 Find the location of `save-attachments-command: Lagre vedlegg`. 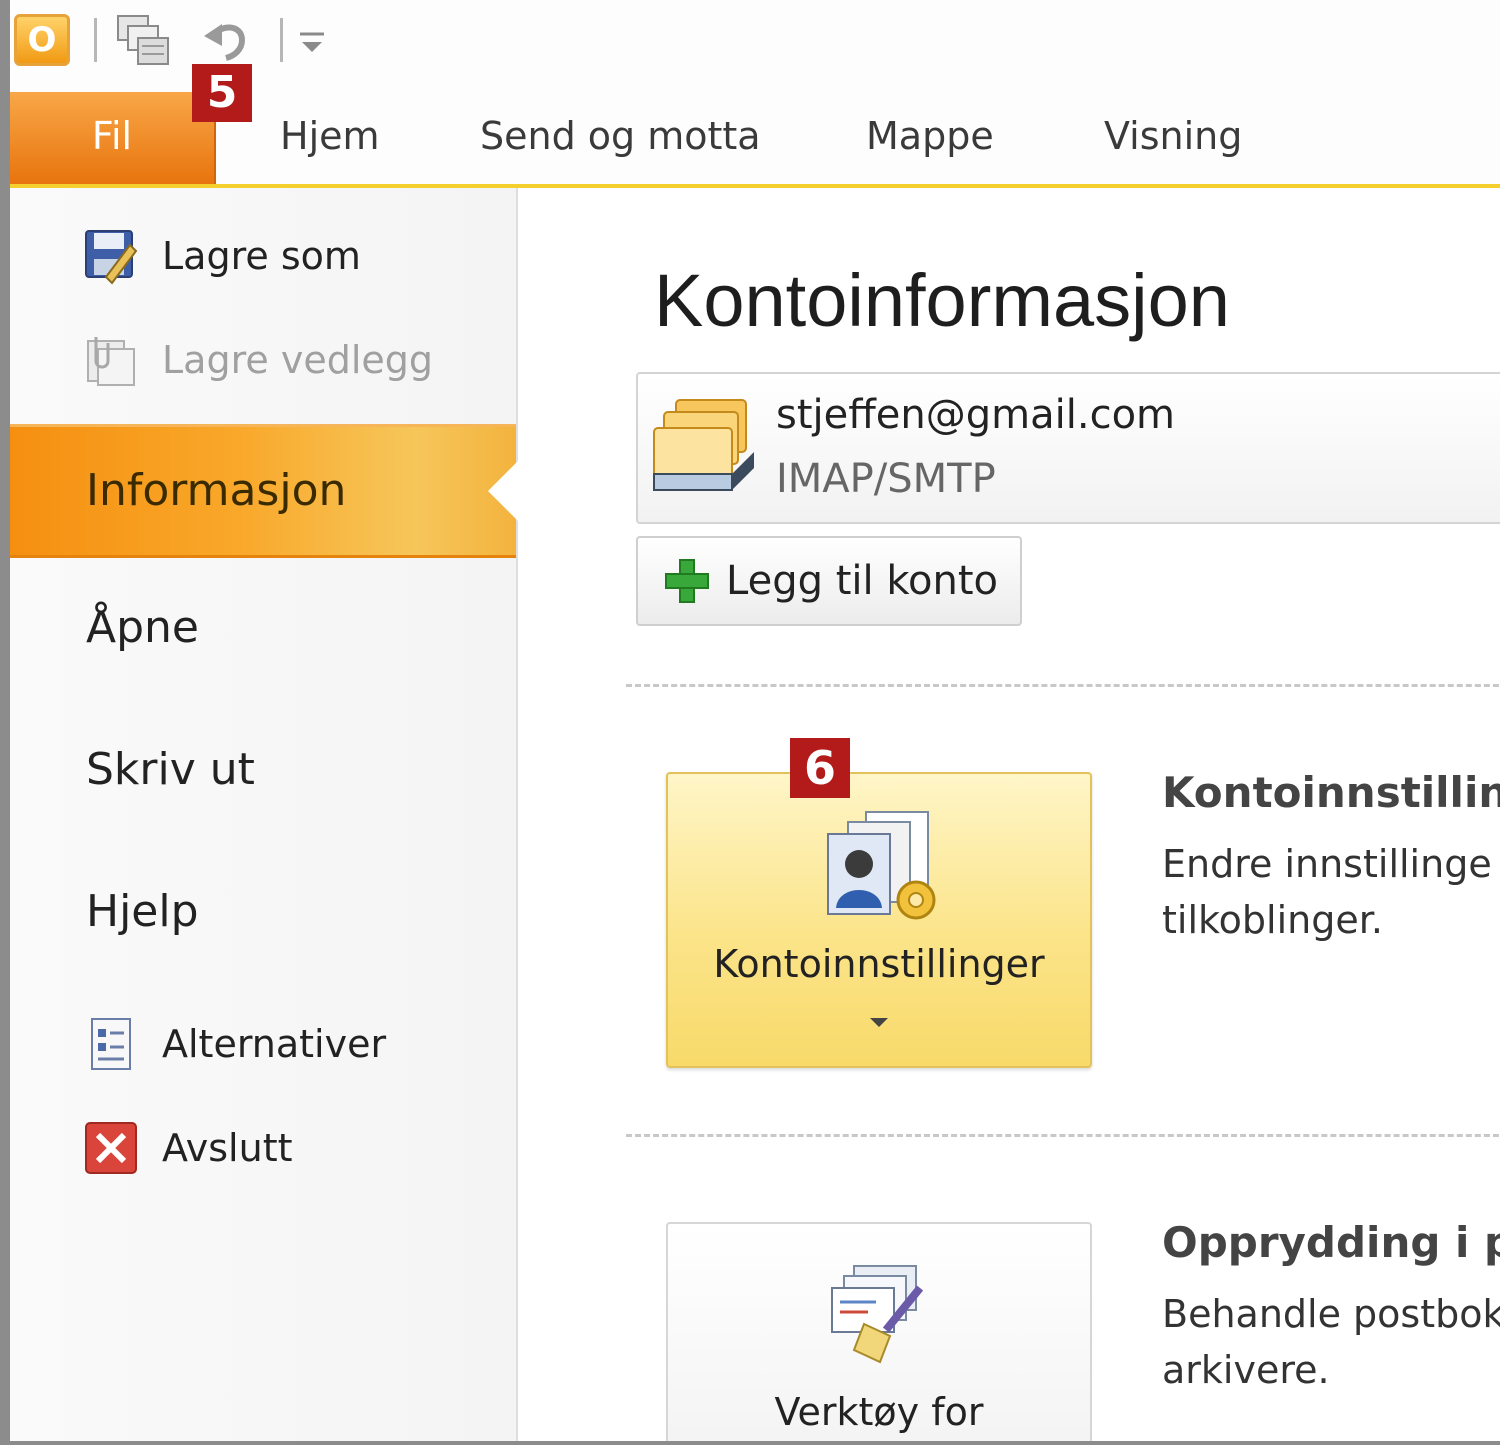

save-attachments-command: Lagre vedlegg is located at coordinates (257, 360).